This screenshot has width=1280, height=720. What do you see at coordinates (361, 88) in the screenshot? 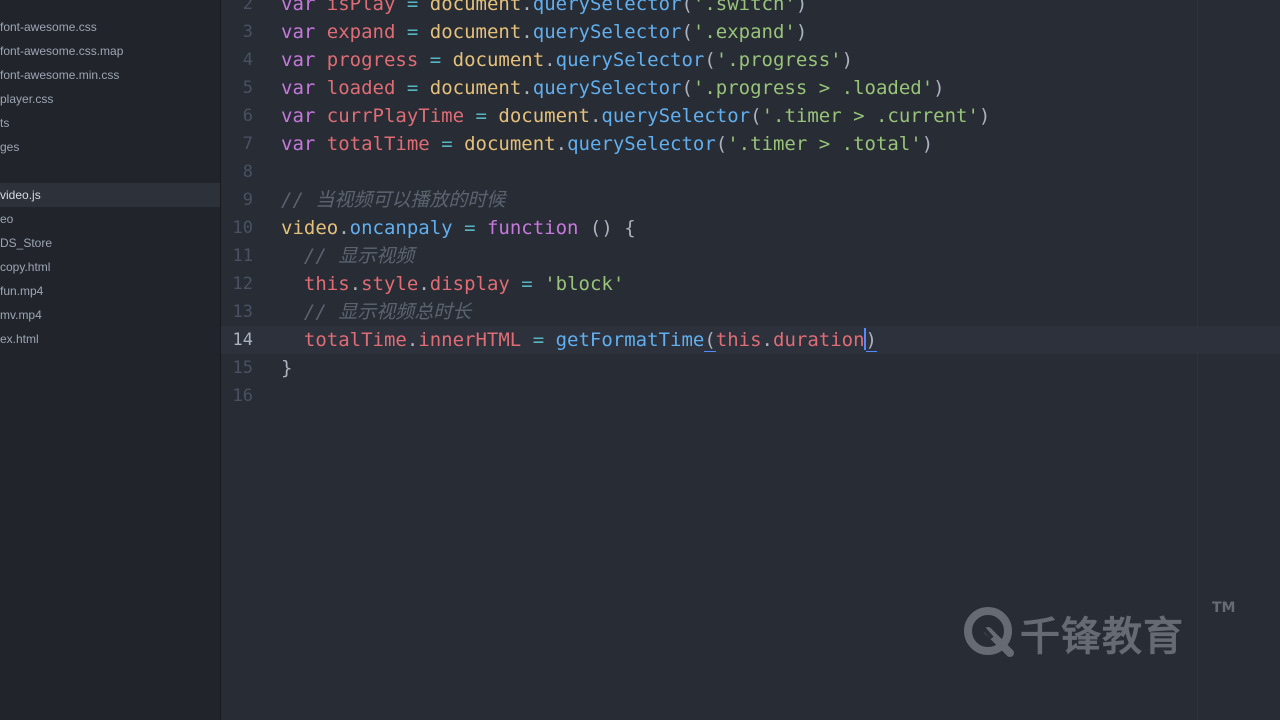
I see `code-token: loaded` at bounding box center [361, 88].